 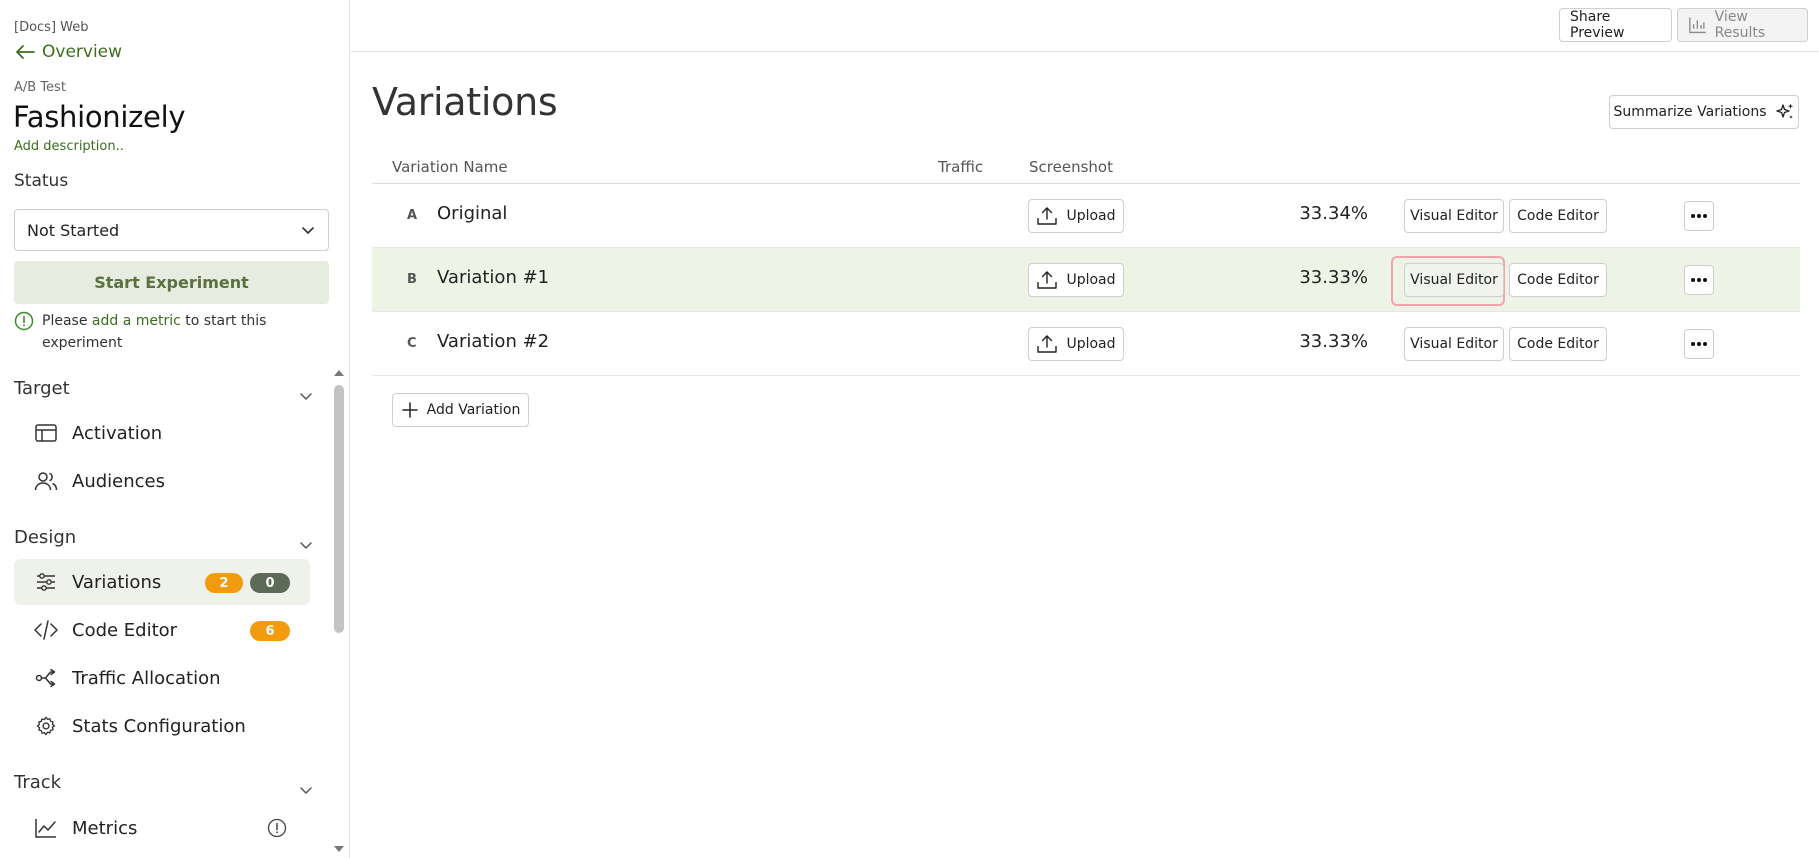 I want to click on variation-name: Variation #1, so click(x=493, y=277).